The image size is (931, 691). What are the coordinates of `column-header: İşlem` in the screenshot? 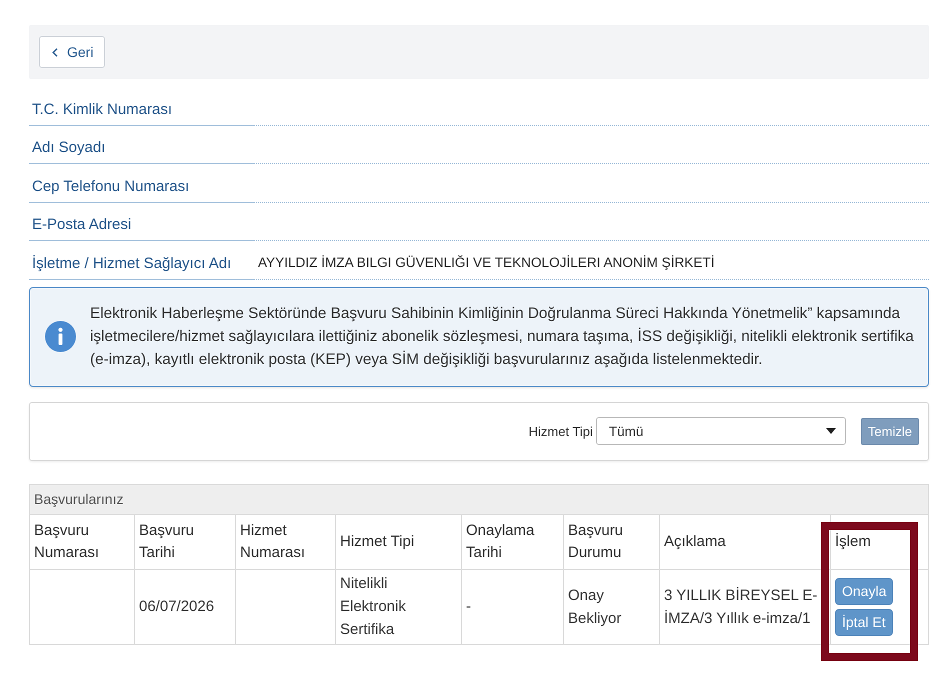 It's located at (853, 541).